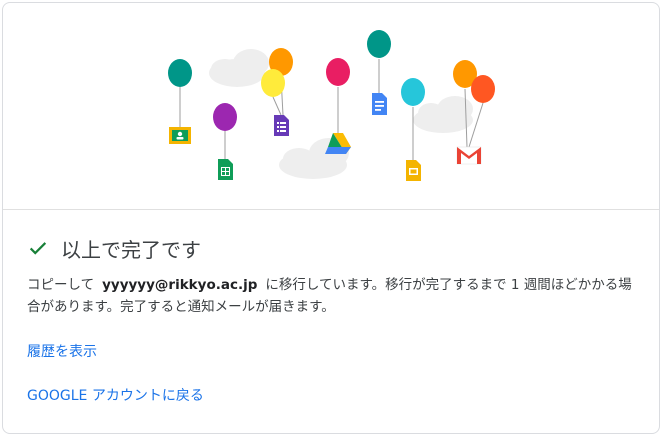 This screenshot has height=438, width=664. I want to click on gmail-icon, so click(469, 155).